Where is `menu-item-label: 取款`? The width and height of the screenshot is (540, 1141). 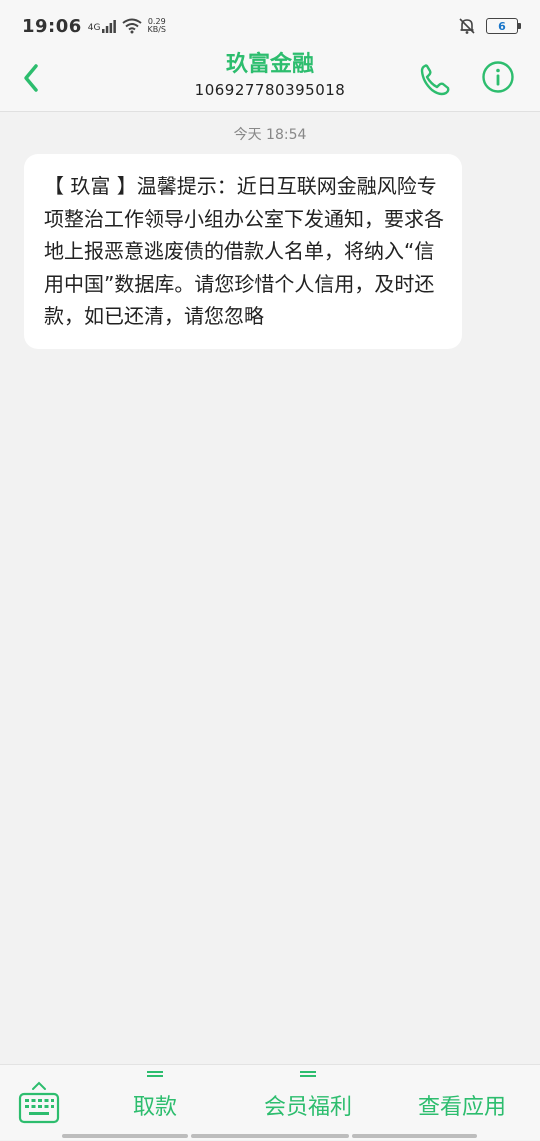
menu-item-label: 取款 is located at coordinates (154, 1107).